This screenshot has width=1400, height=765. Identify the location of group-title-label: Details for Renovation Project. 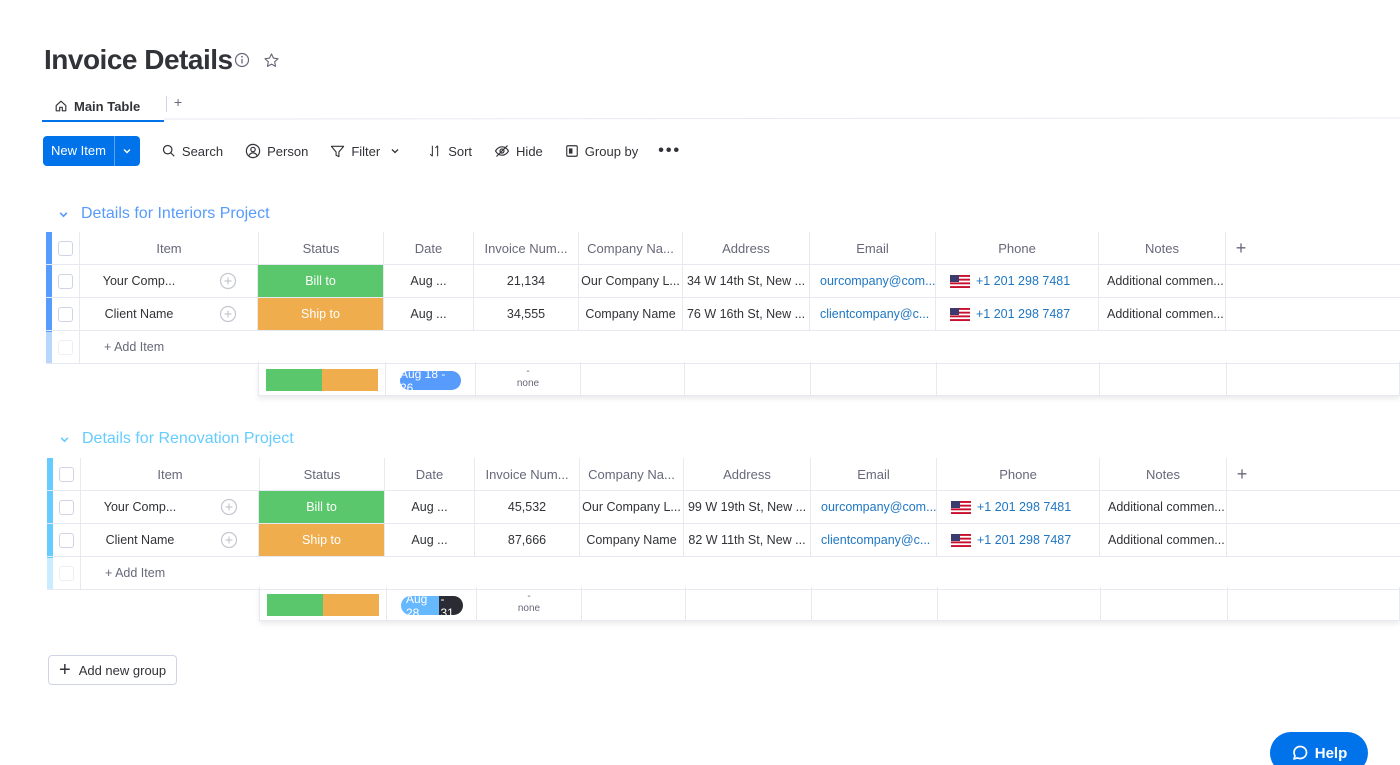
(188, 438).